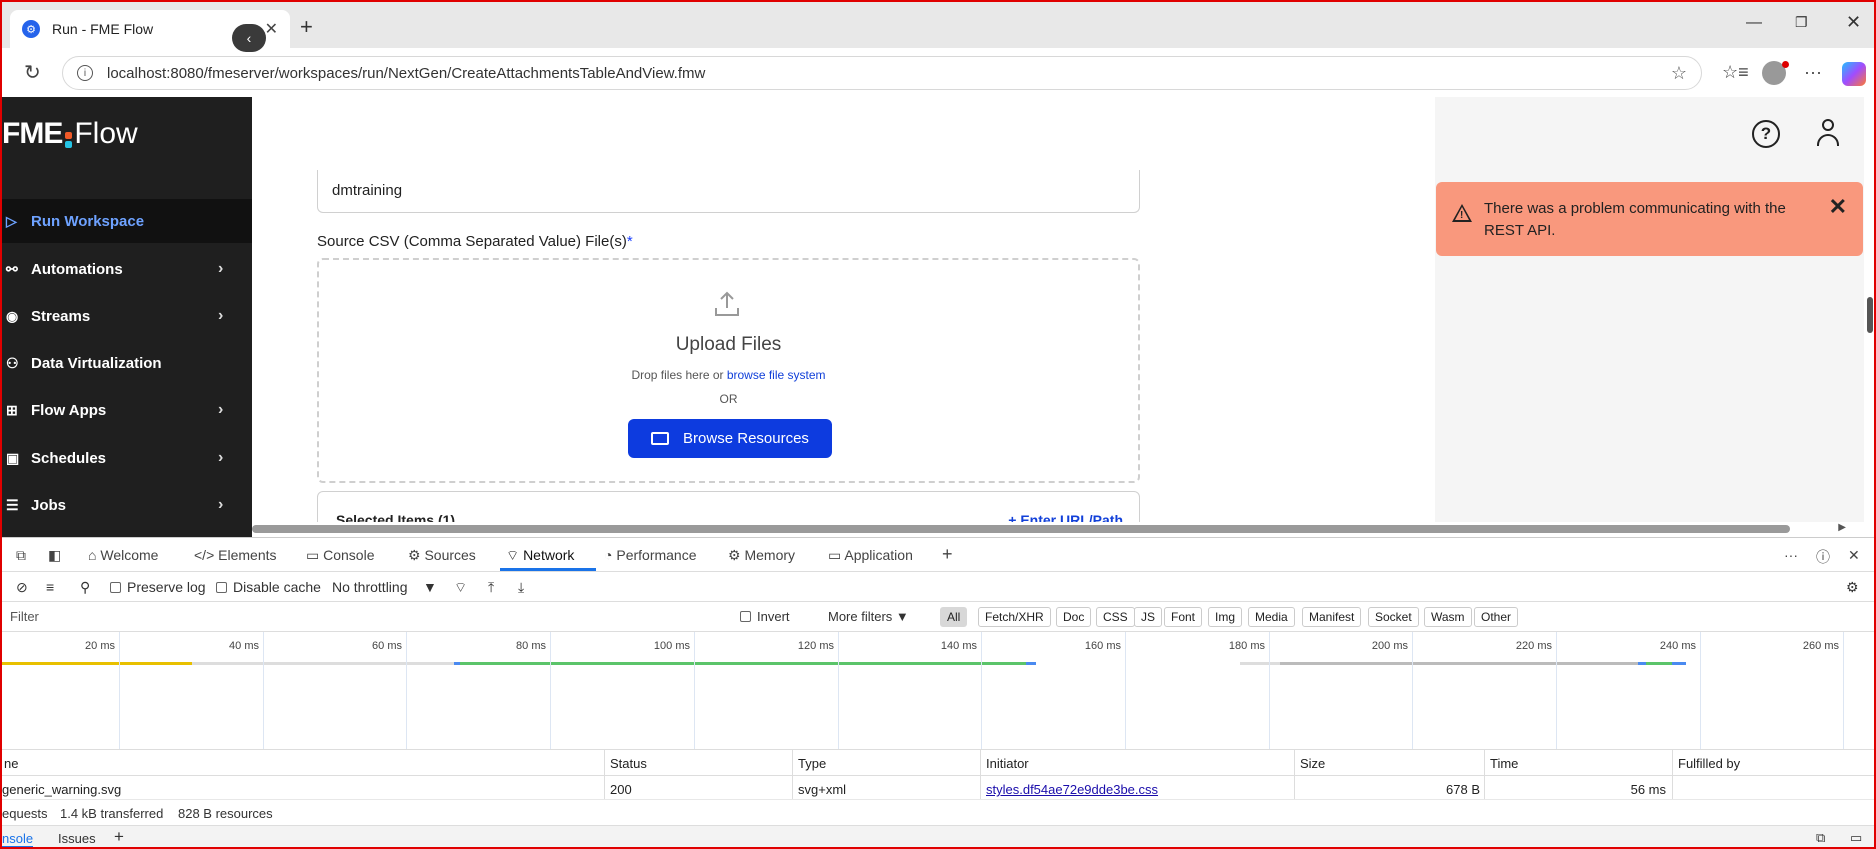 The height and width of the screenshot is (849, 1876). I want to click on tab-welcome: ⌂ Welcome, so click(123, 555).